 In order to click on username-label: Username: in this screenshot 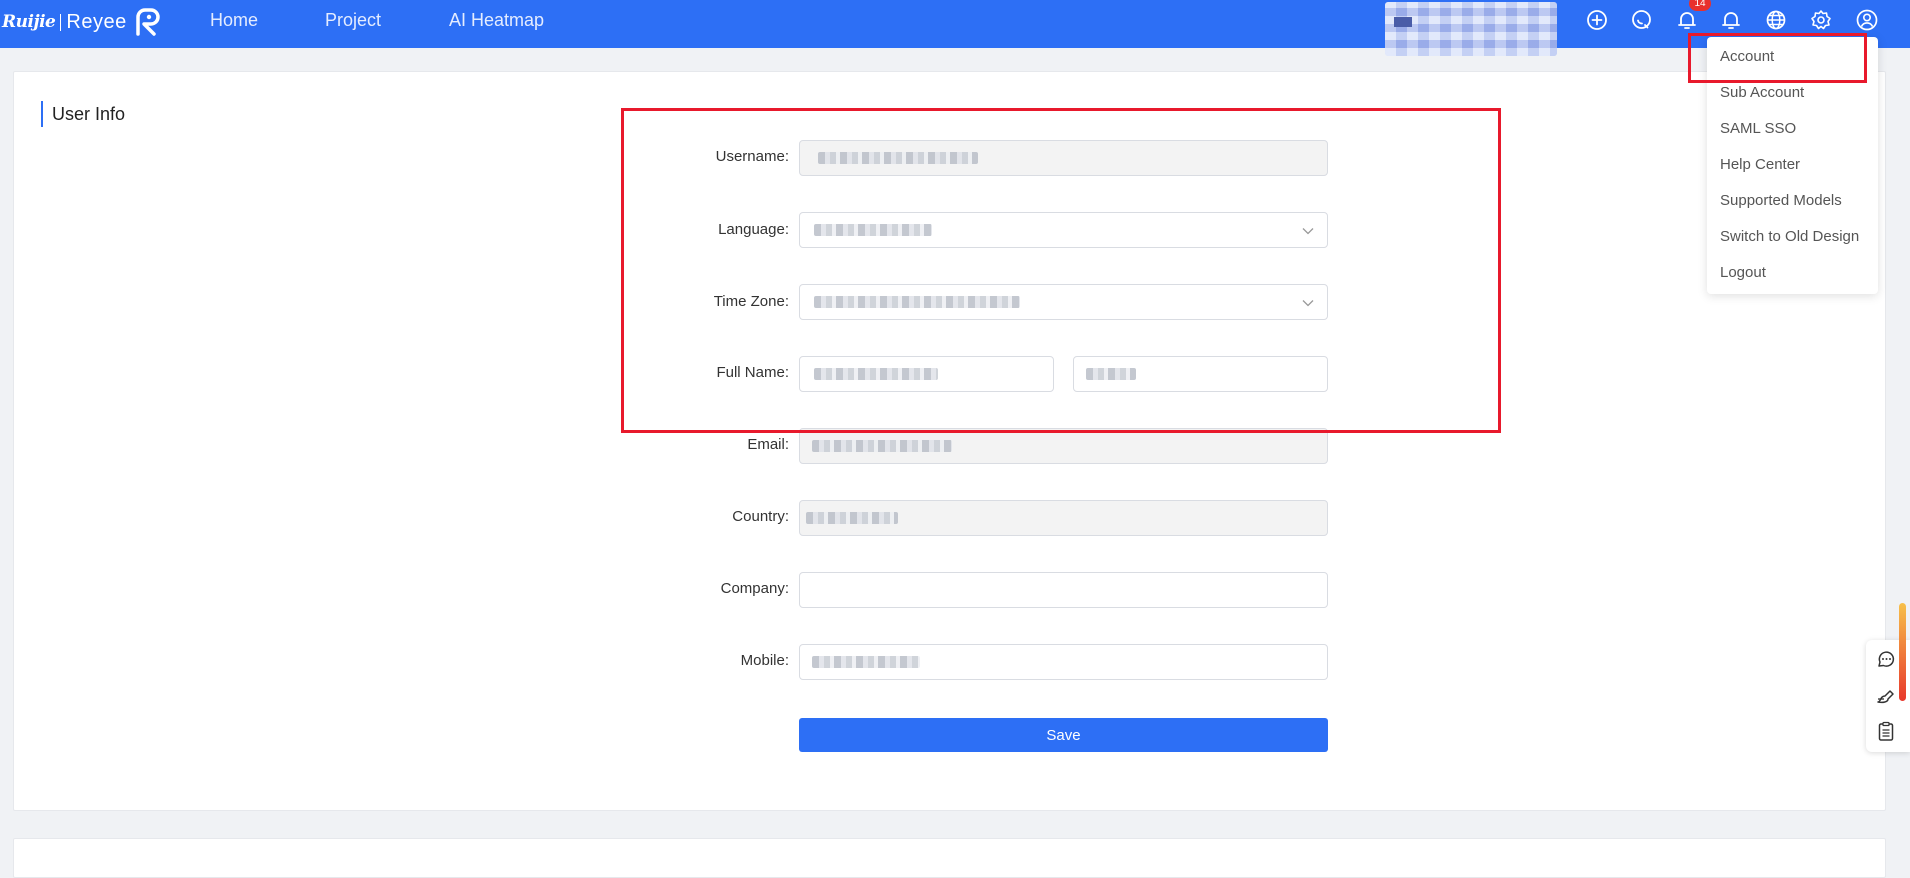, I will do `click(752, 156)`.